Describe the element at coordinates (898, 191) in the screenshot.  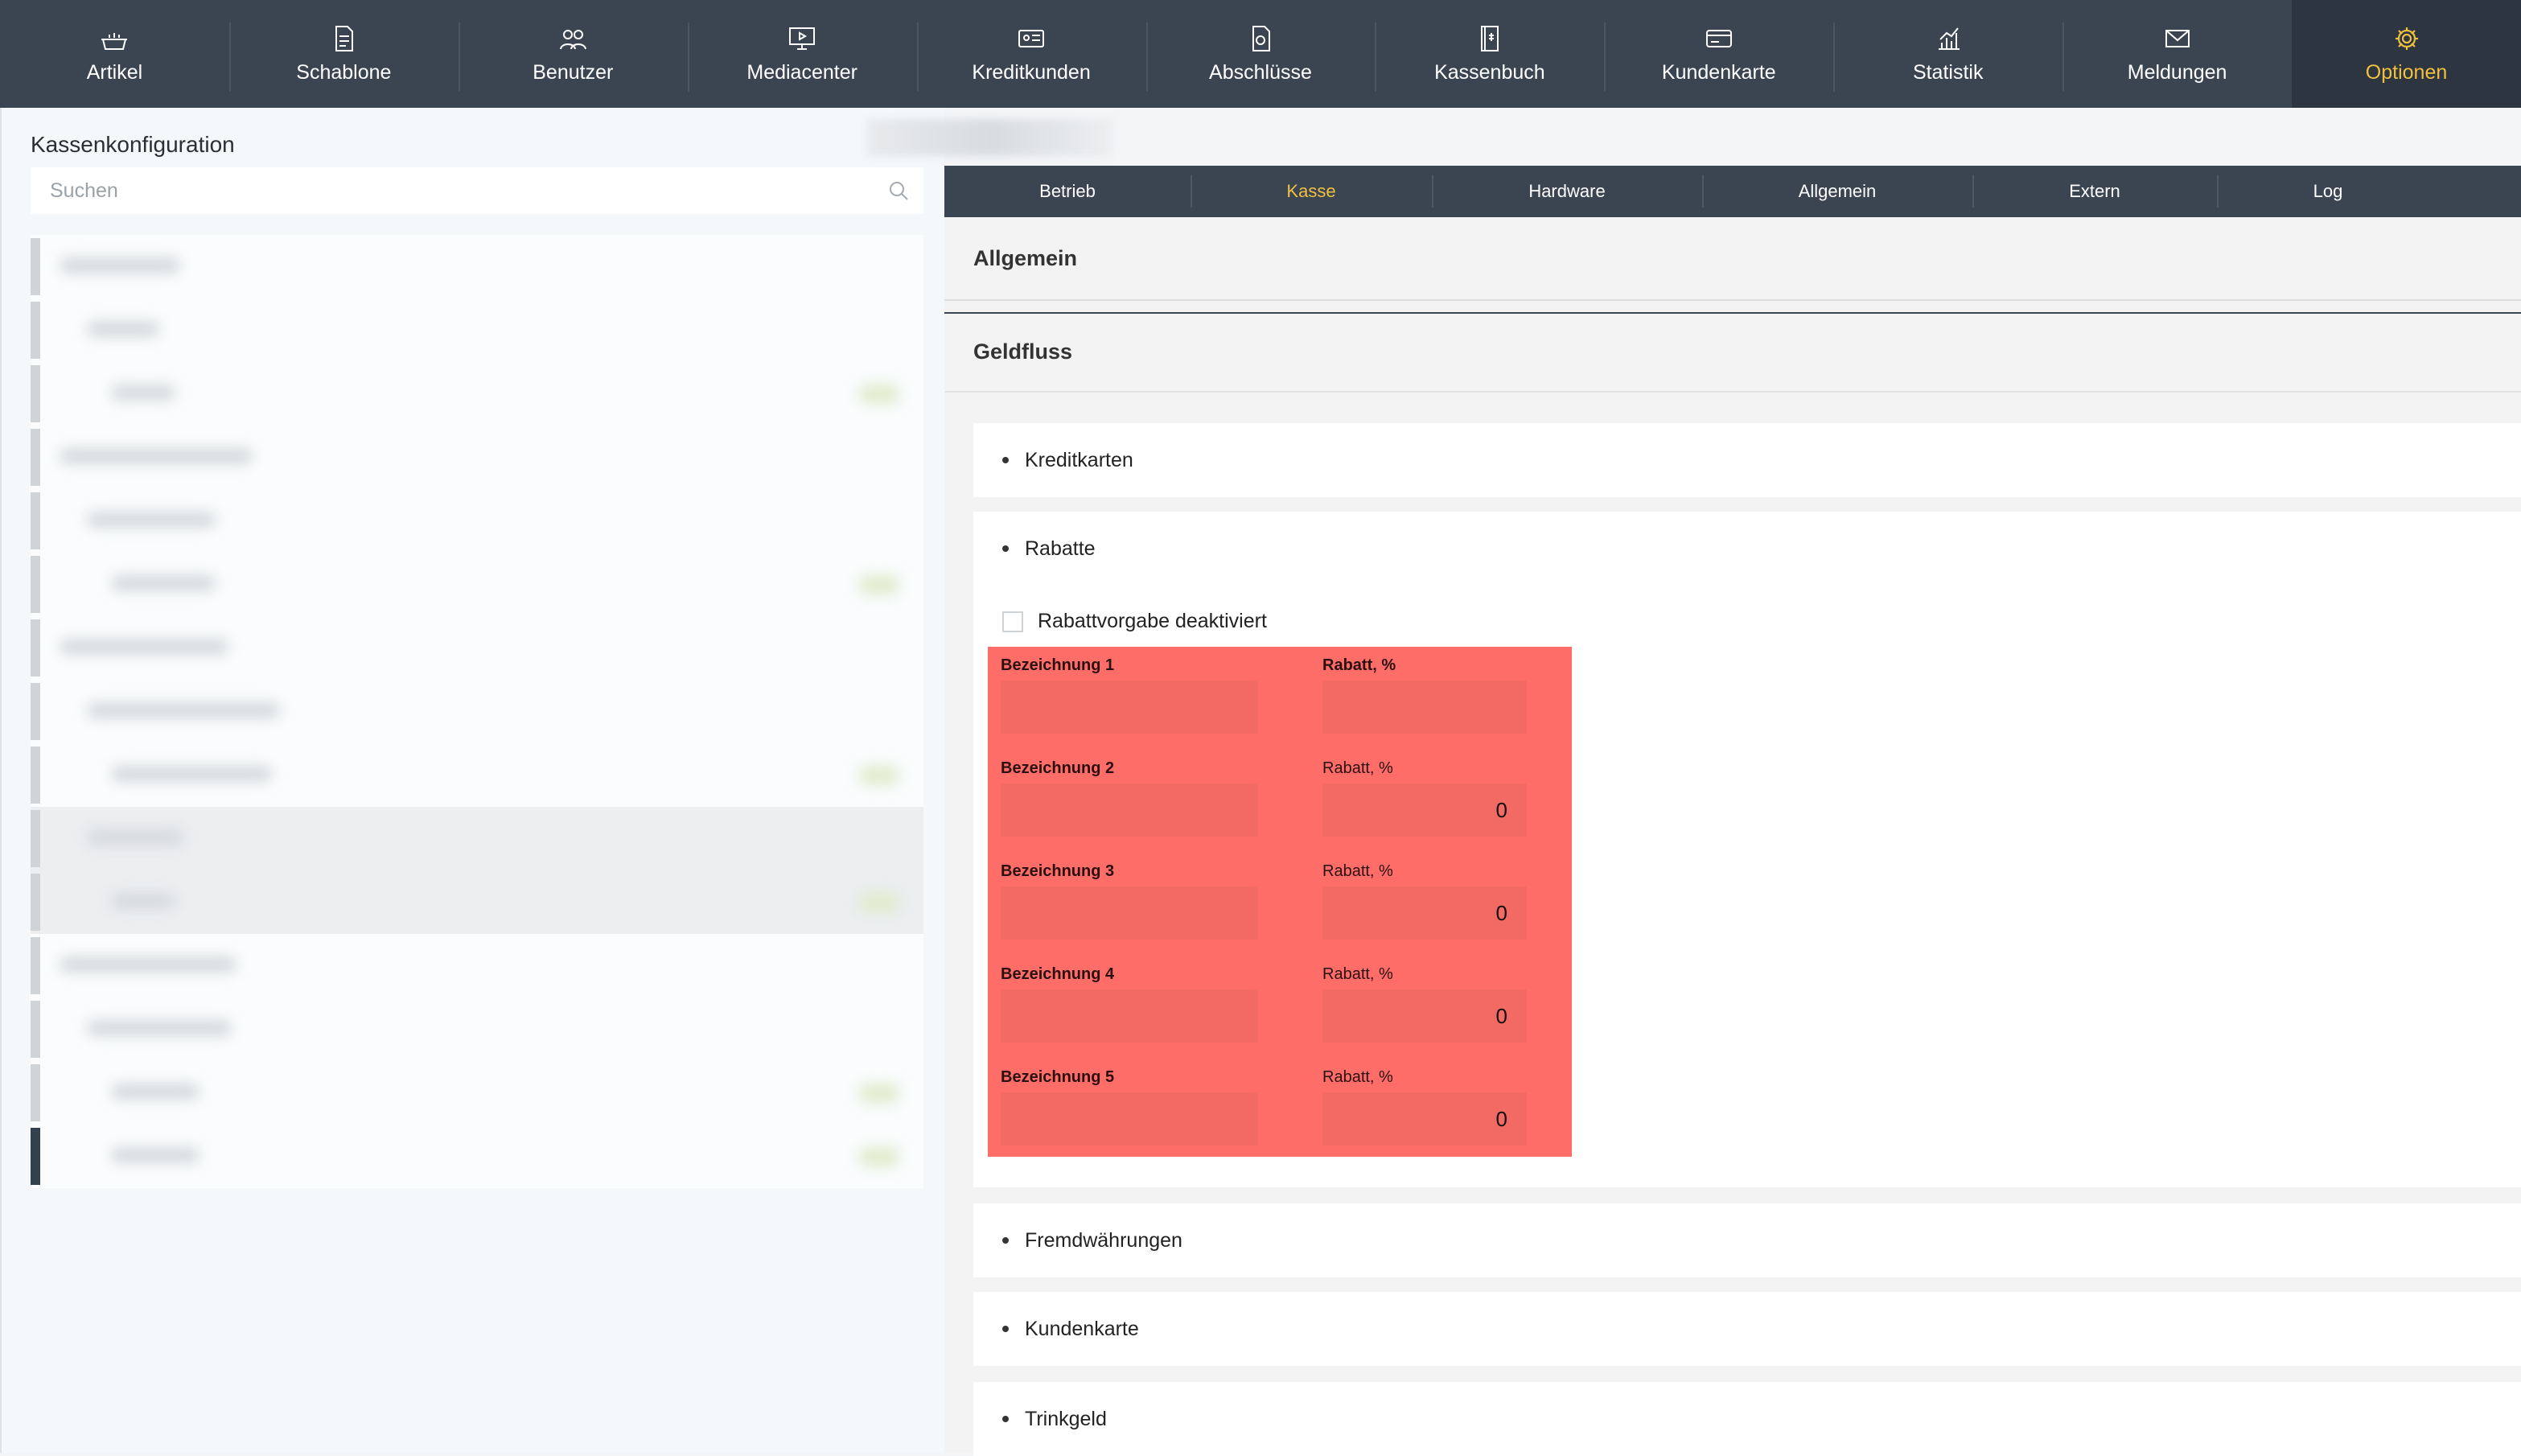
I see `search-icon` at that location.